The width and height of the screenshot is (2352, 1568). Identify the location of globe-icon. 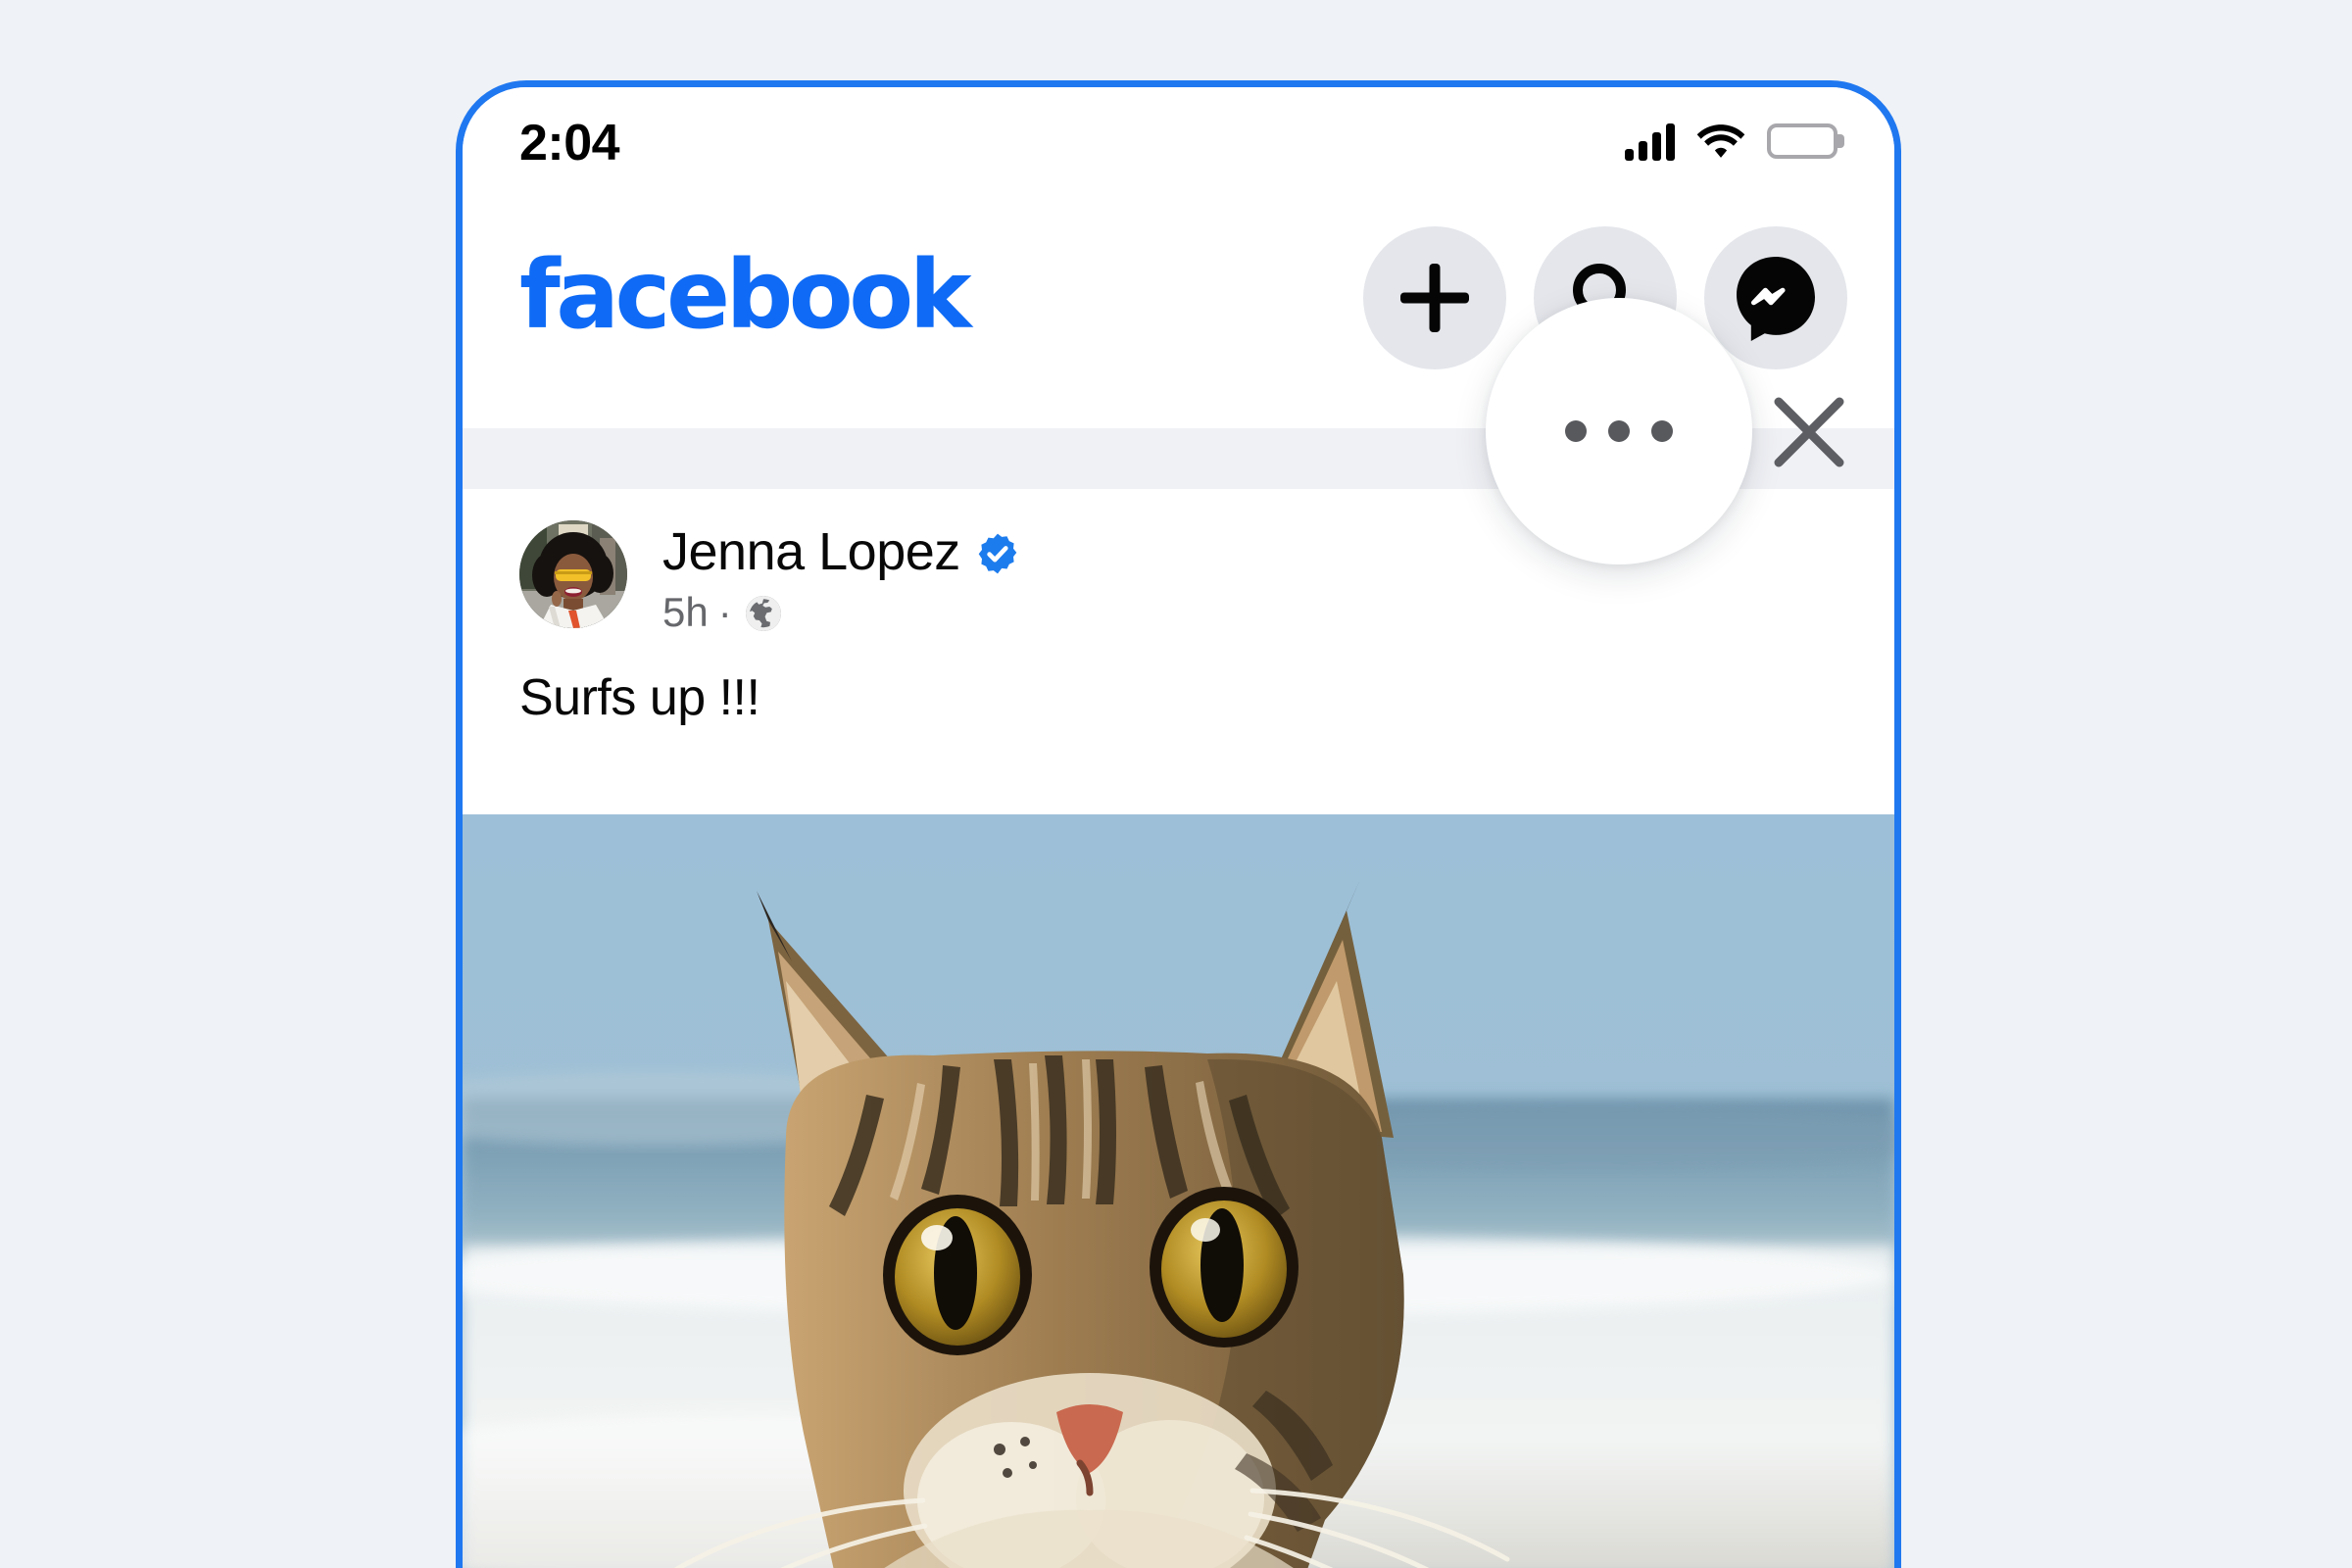
(763, 612).